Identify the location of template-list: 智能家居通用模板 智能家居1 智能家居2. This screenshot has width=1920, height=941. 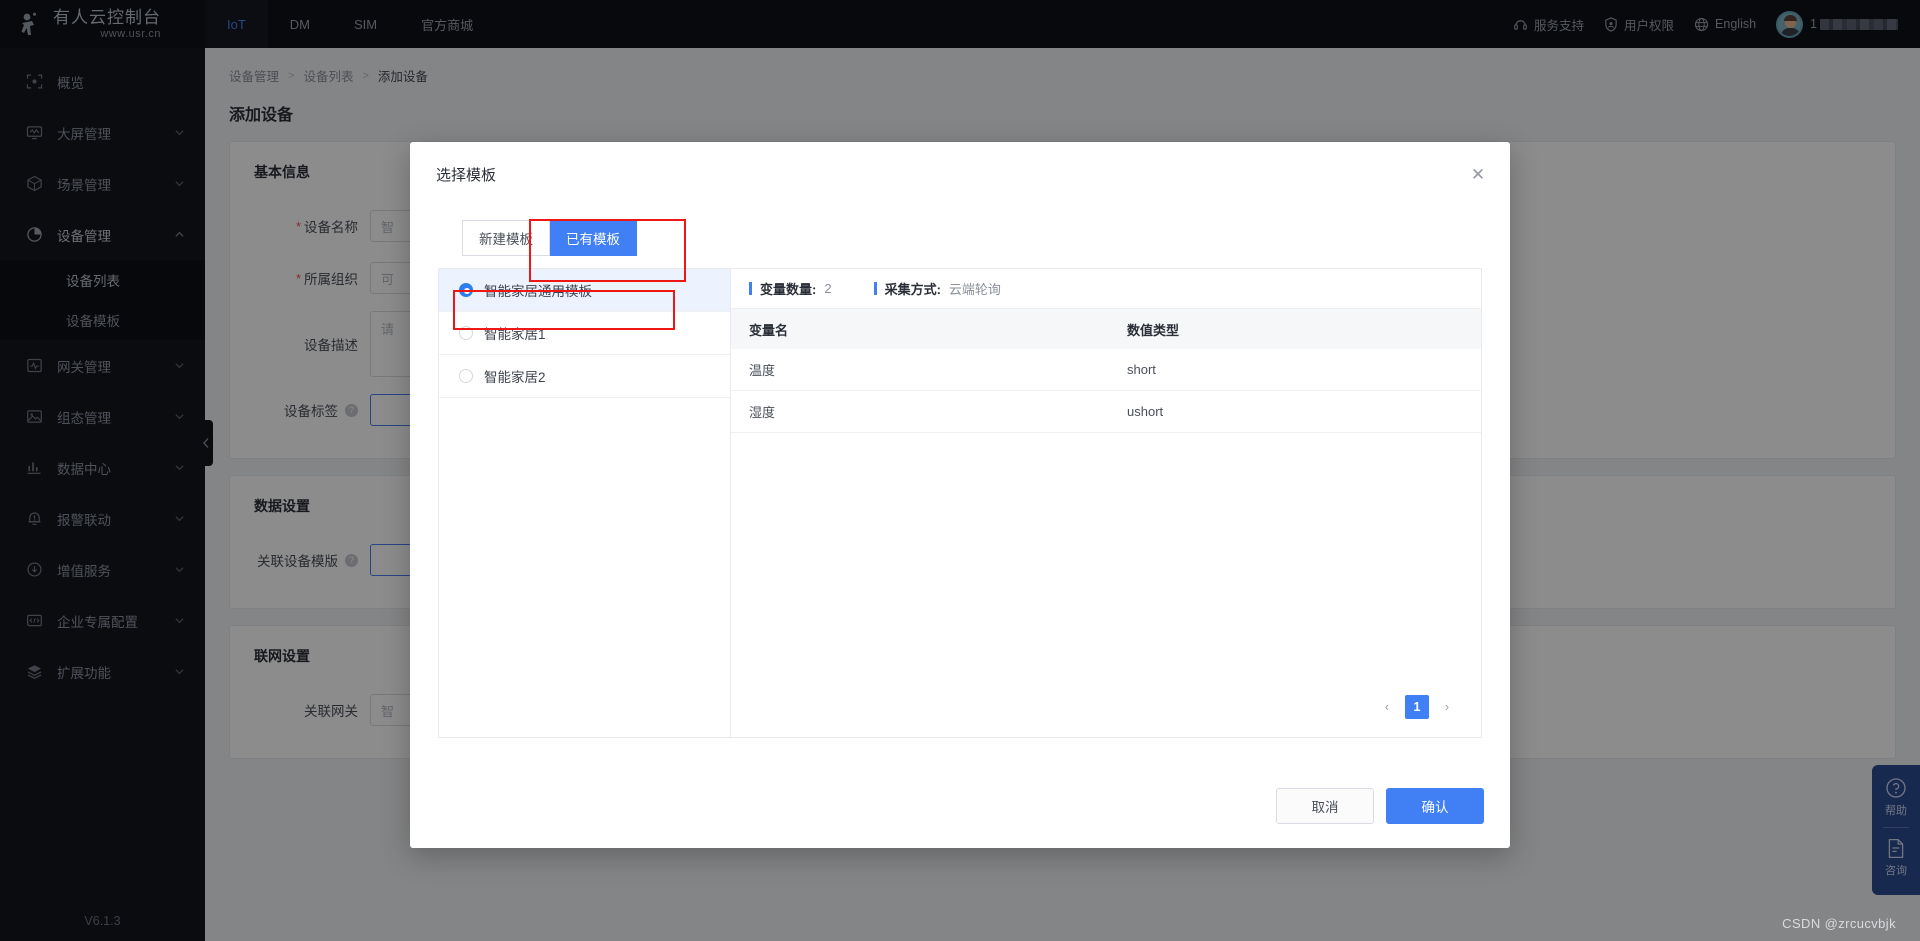
(585, 503).